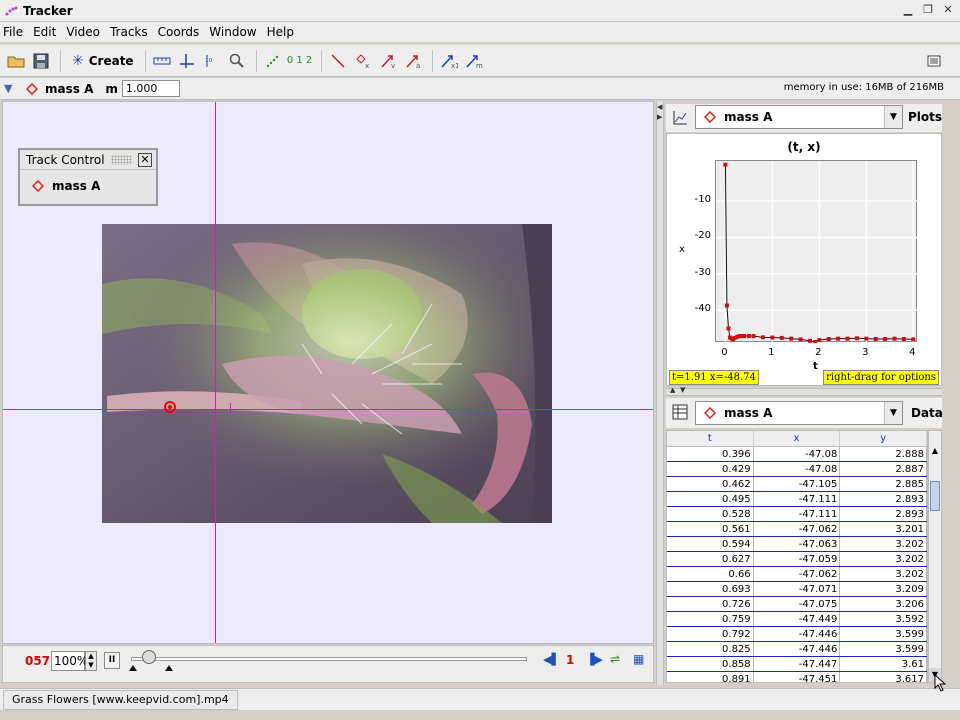  I want to click on table-cell-y: 3.201, so click(883, 529).